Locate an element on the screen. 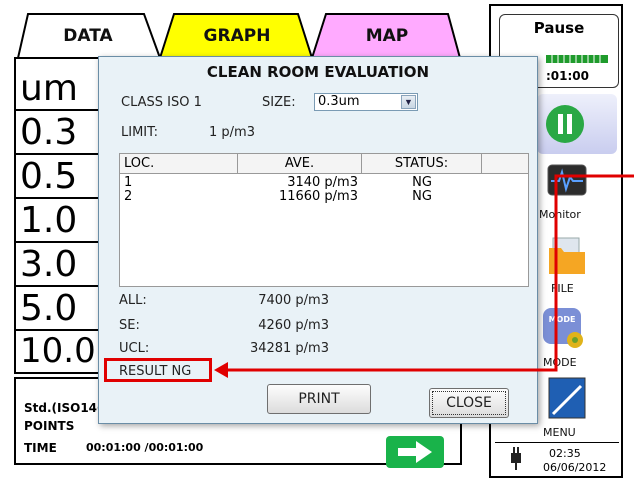 Image resolution: width=635 pixels, height=484 pixels. class-label: CLASS ISO 1 is located at coordinates (161, 102).